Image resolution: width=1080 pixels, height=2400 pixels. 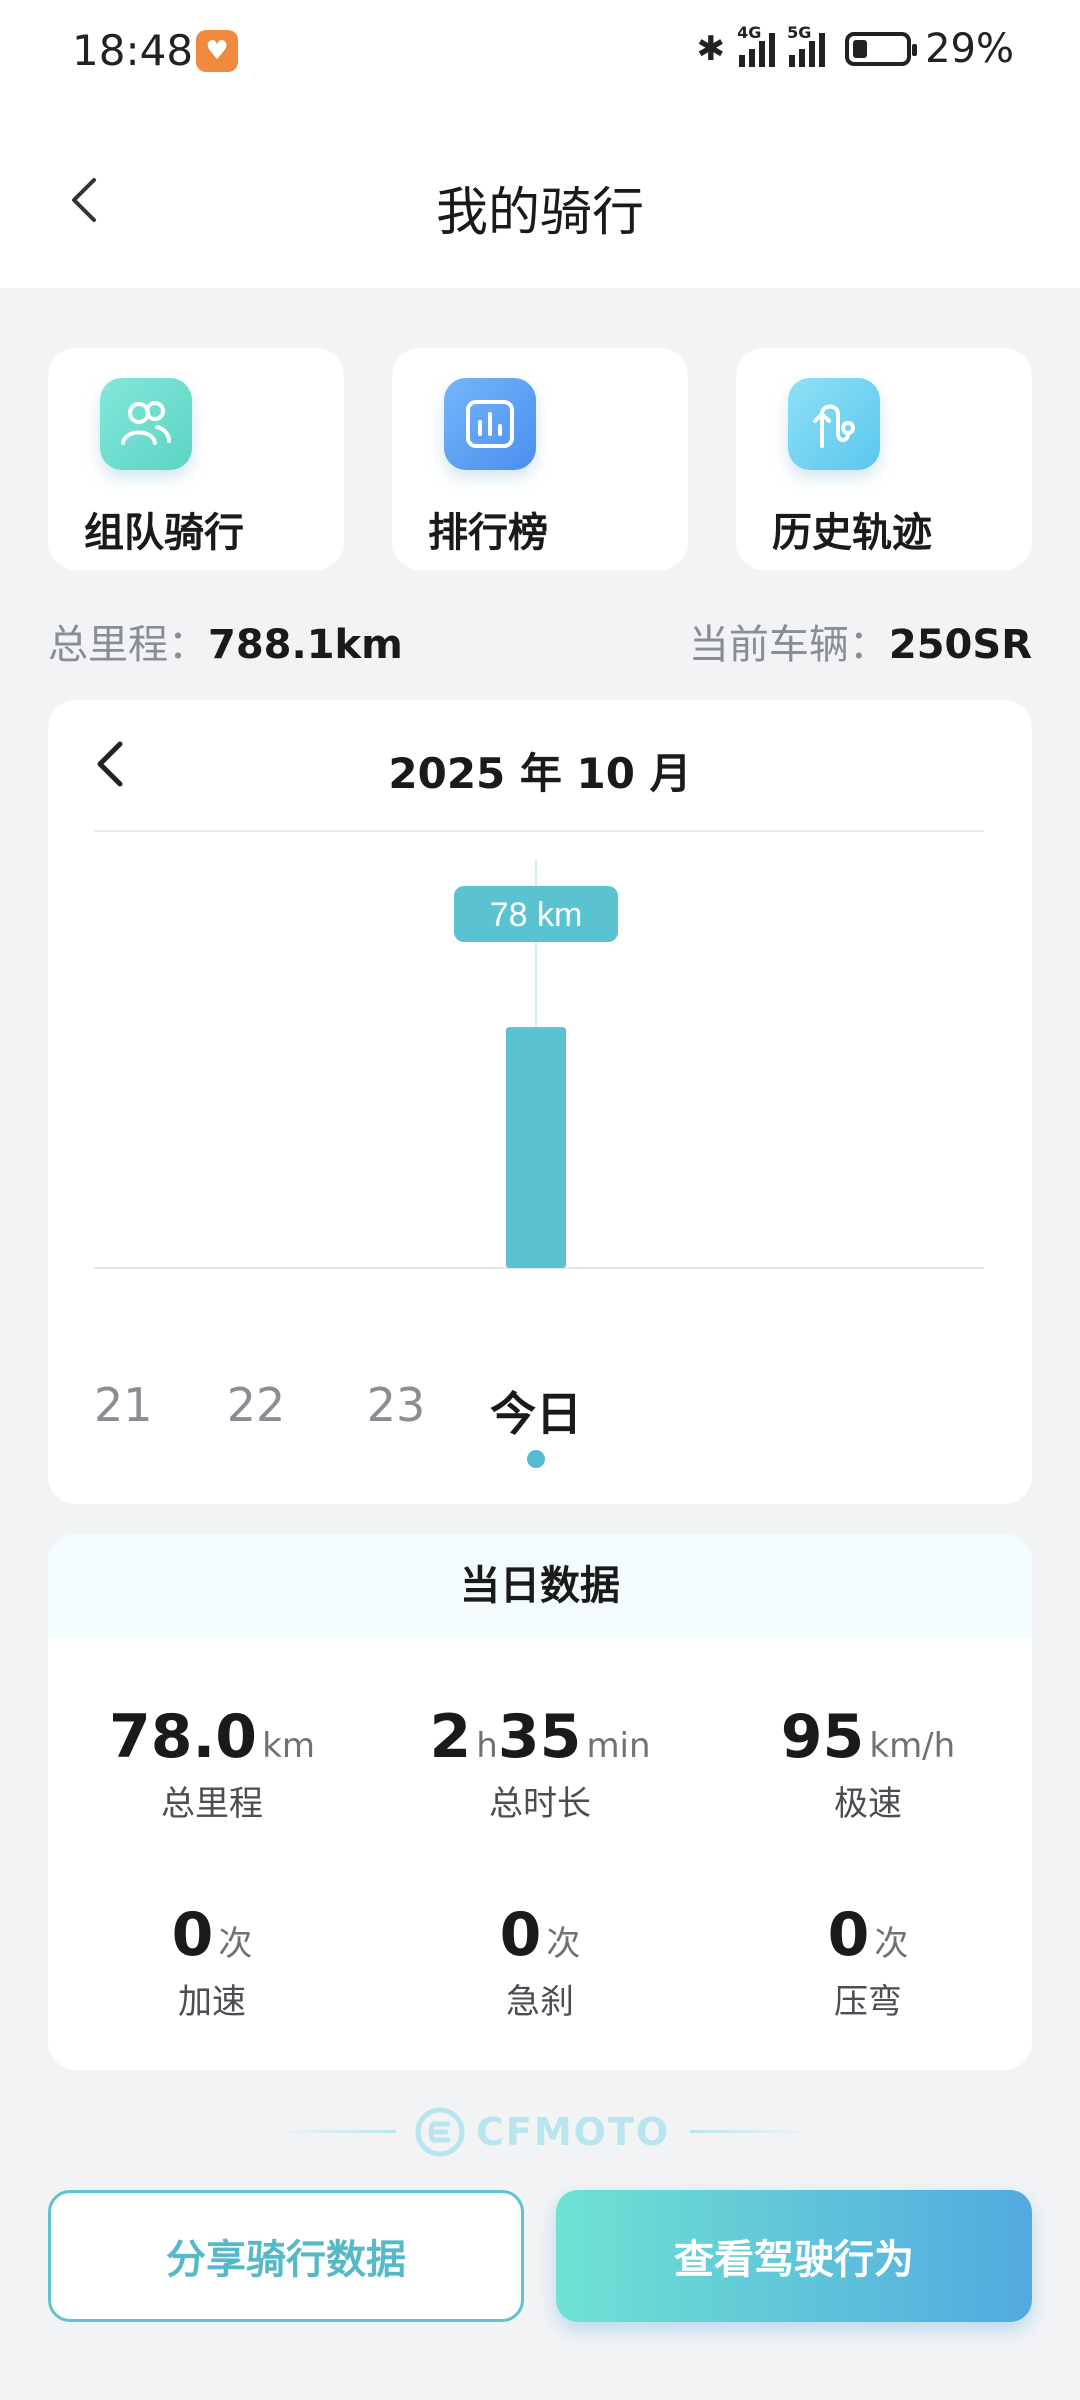 I want to click on day-label: 今日, so click(x=536, y=1411).